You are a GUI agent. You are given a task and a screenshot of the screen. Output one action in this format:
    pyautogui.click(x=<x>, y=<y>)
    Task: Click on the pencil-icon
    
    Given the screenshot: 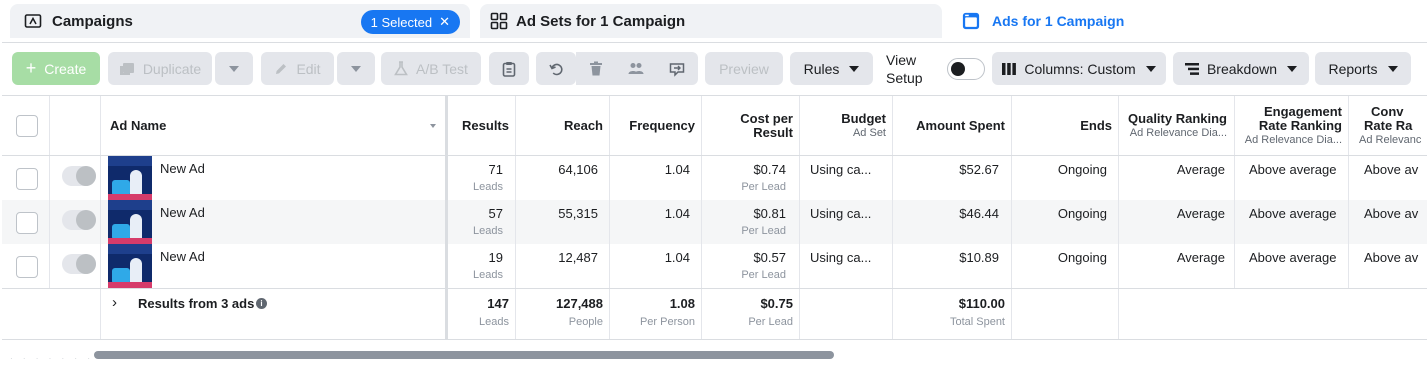 What is the action you would take?
    pyautogui.click(x=281, y=69)
    